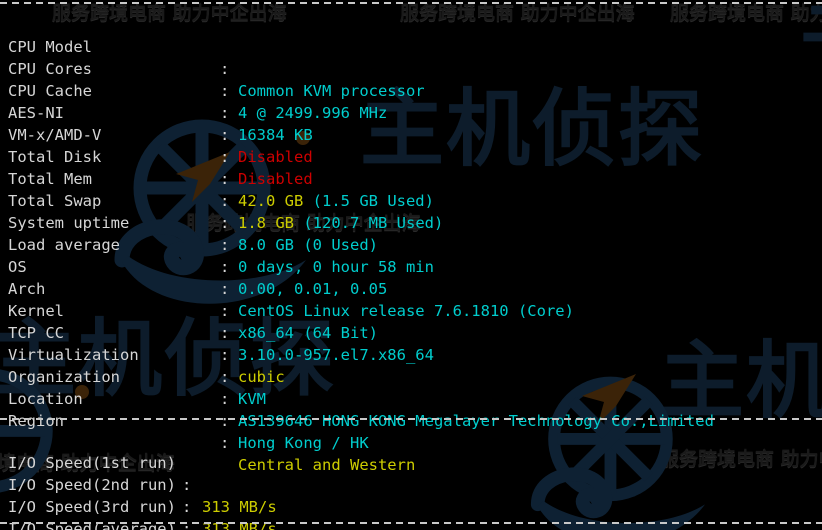  I want to click on separator-middle, so click(411, 419).